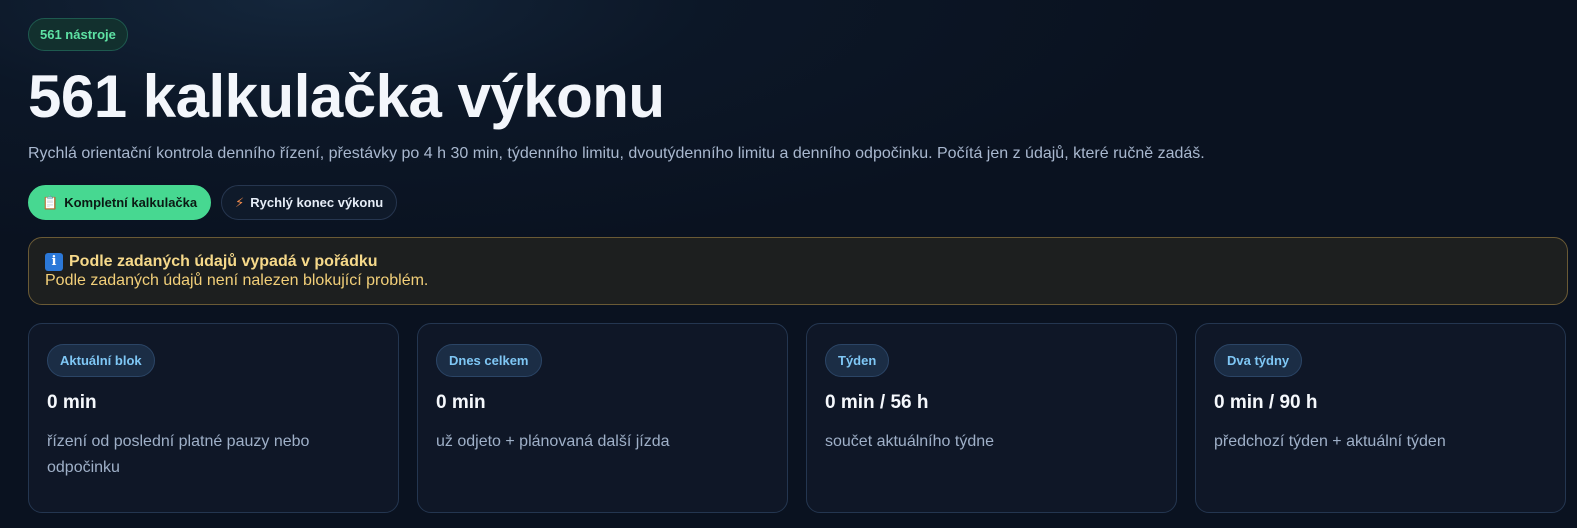 This screenshot has width=1577, height=528. I want to click on card-description: součet aktuálního týdne, so click(910, 441).